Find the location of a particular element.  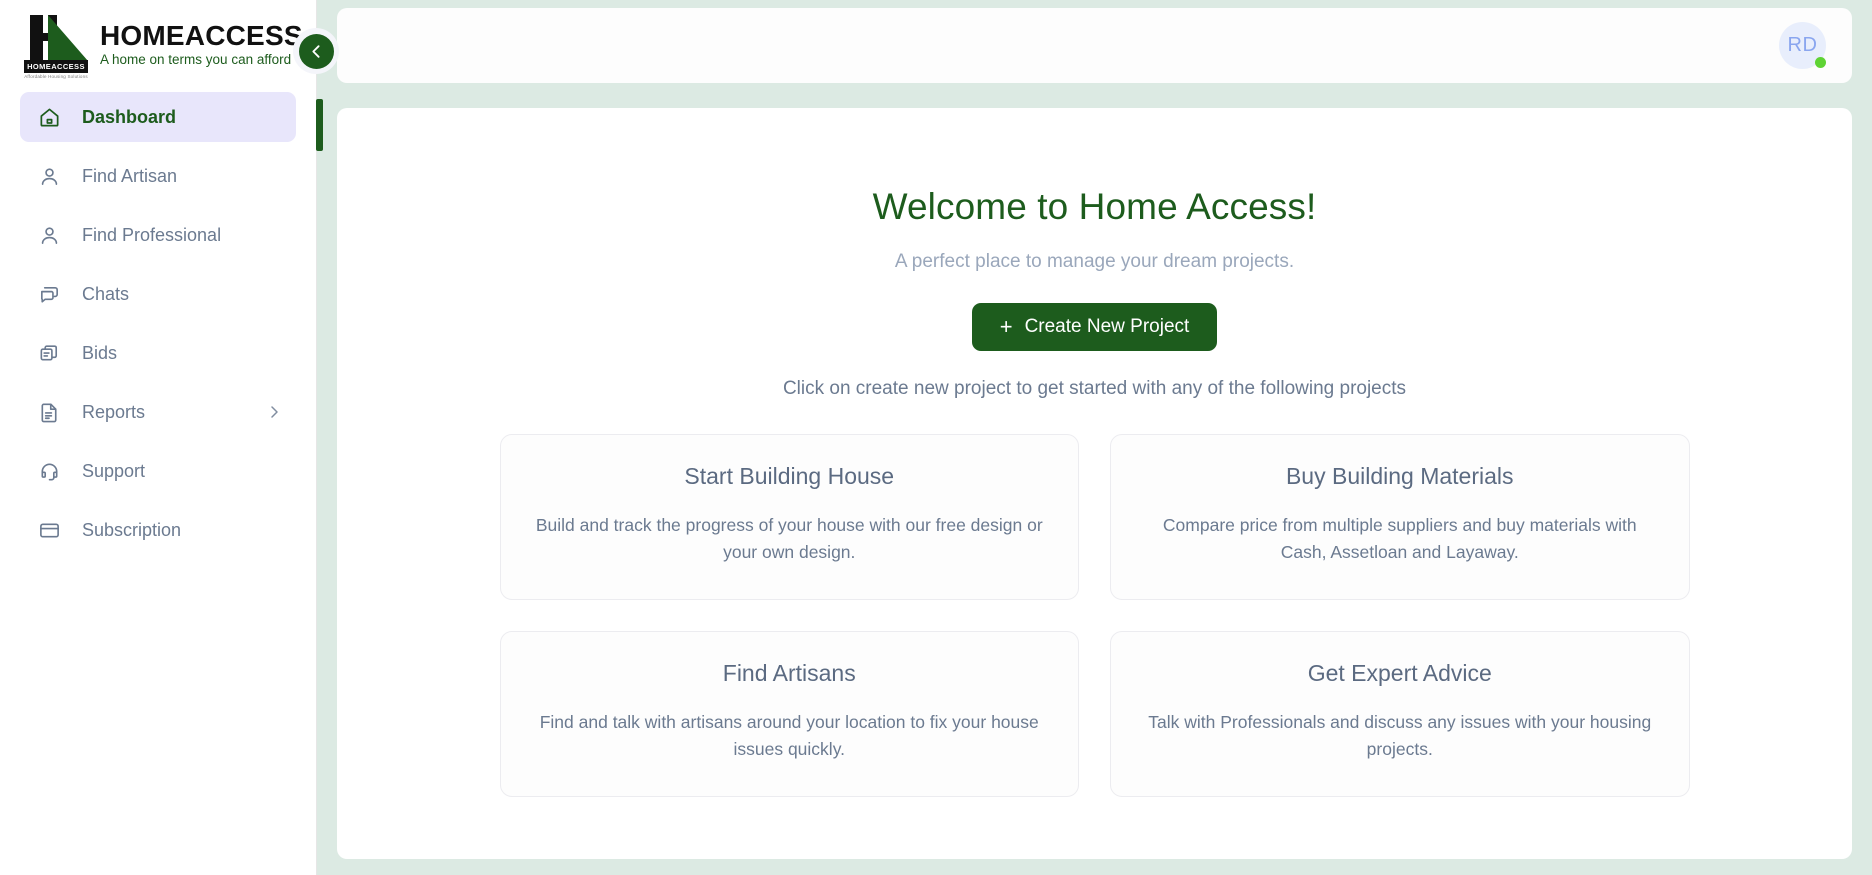

cta-row: + Create New Project is located at coordinates (1094, 327).